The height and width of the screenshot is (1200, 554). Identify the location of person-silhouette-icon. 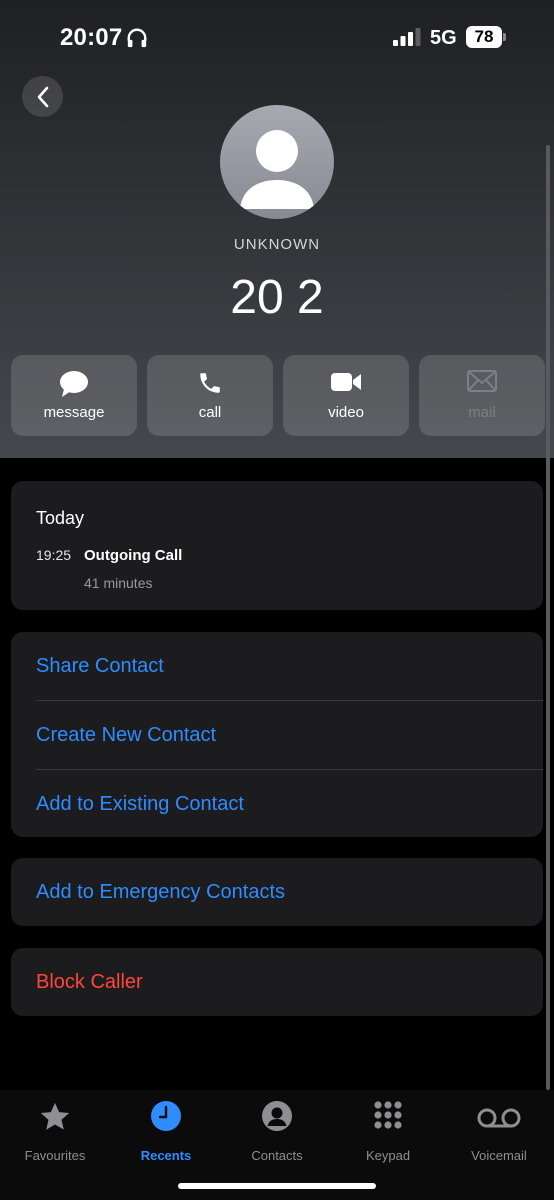
(277, 169).